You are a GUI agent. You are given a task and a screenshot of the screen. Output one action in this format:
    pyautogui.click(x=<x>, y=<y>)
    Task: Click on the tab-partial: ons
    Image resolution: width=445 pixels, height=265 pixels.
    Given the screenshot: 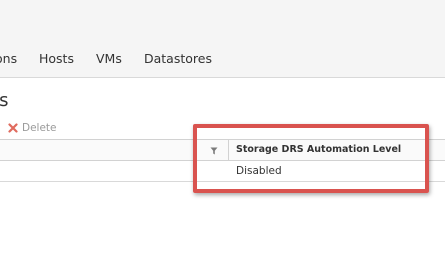 What is the action you would take?
    pyautogui.click(x=8, y=58)
    